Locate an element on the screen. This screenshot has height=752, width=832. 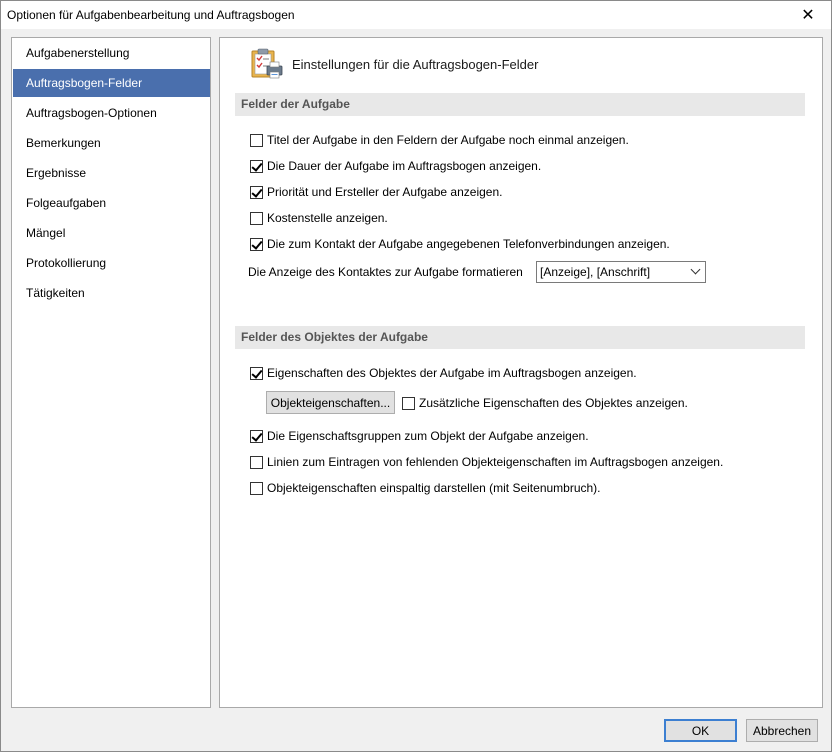
contact-format-dropdown: [Anzeige], [Anschrift] is located at coordinates (621, 272).